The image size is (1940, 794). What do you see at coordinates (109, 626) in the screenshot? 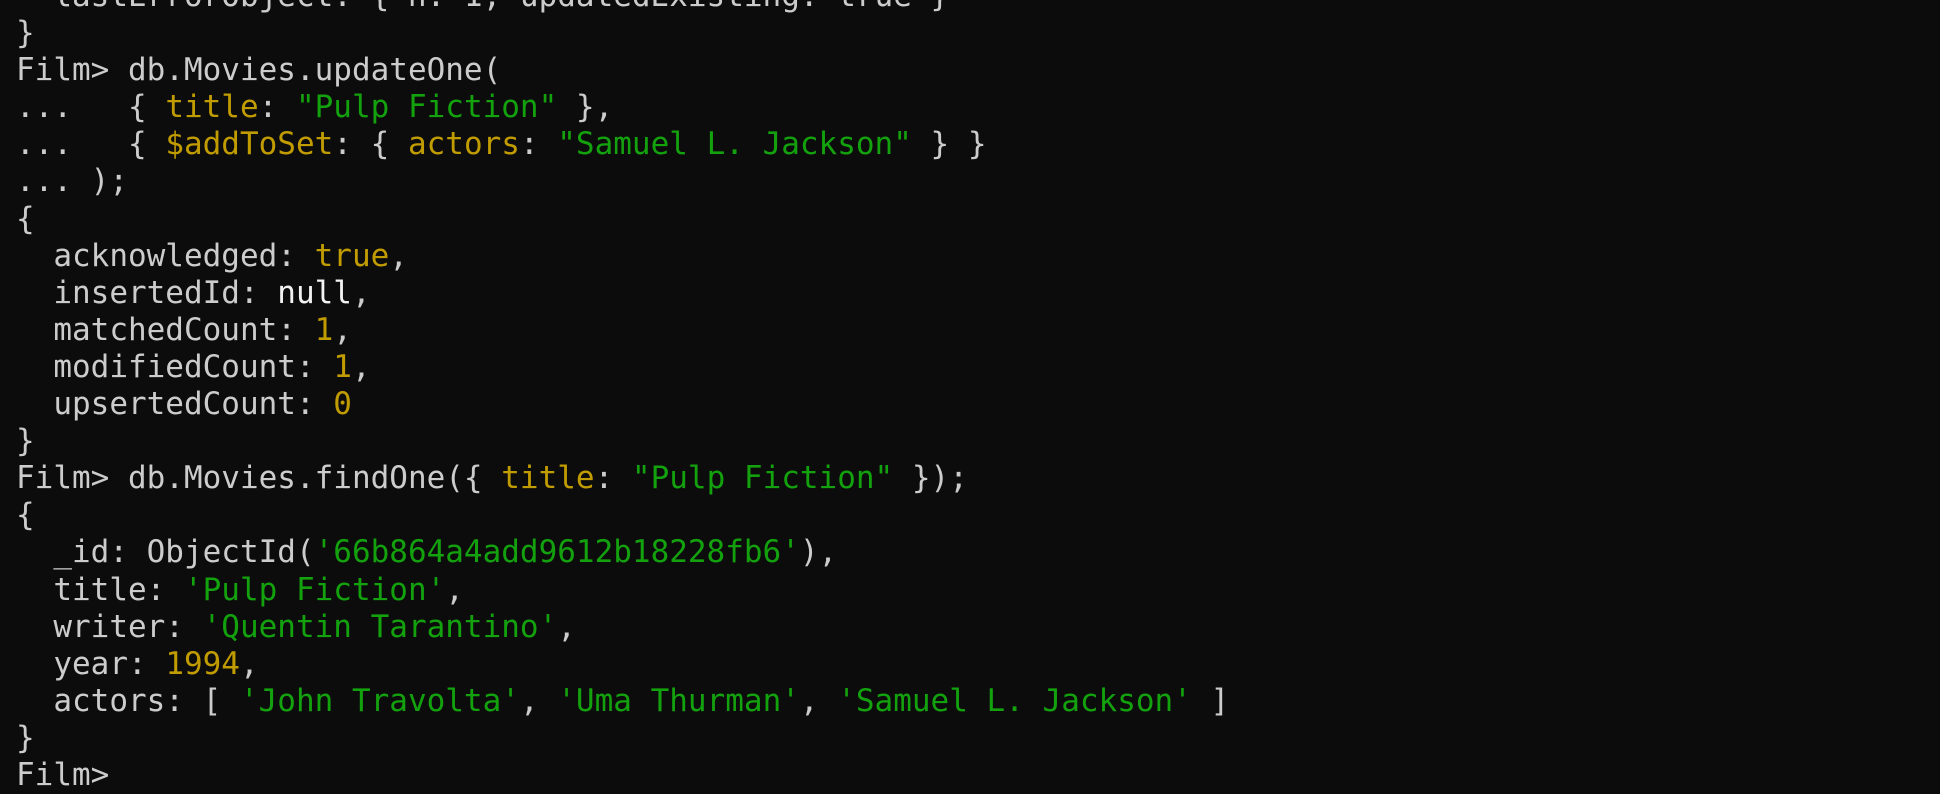
I see `output-text: writer:` at bounding box center [109, 626].